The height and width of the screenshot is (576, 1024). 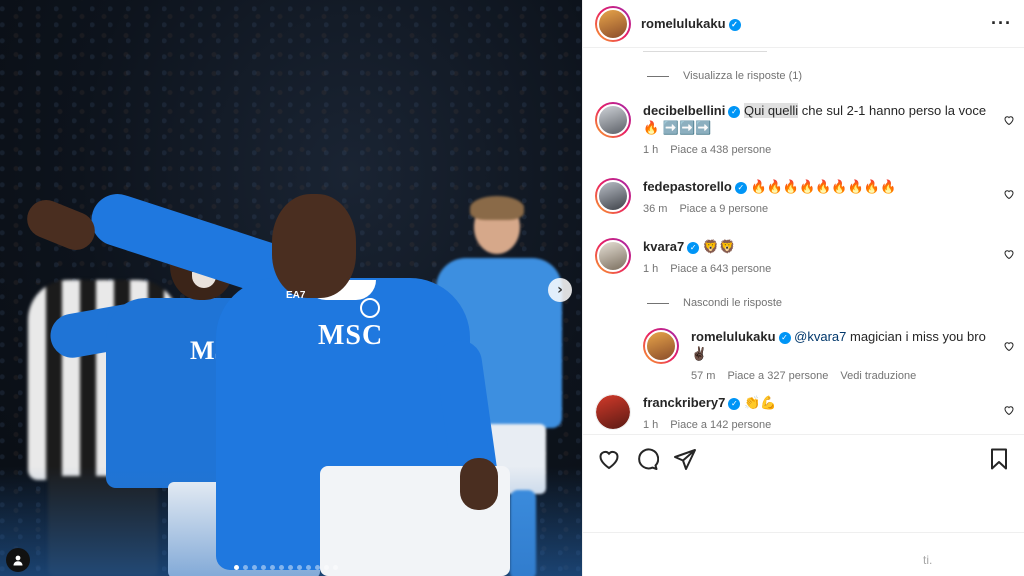 What do you see at coordinates (705, 50) in the screenshot?
I see `truncated-previous` at bounding box center [705, 50].